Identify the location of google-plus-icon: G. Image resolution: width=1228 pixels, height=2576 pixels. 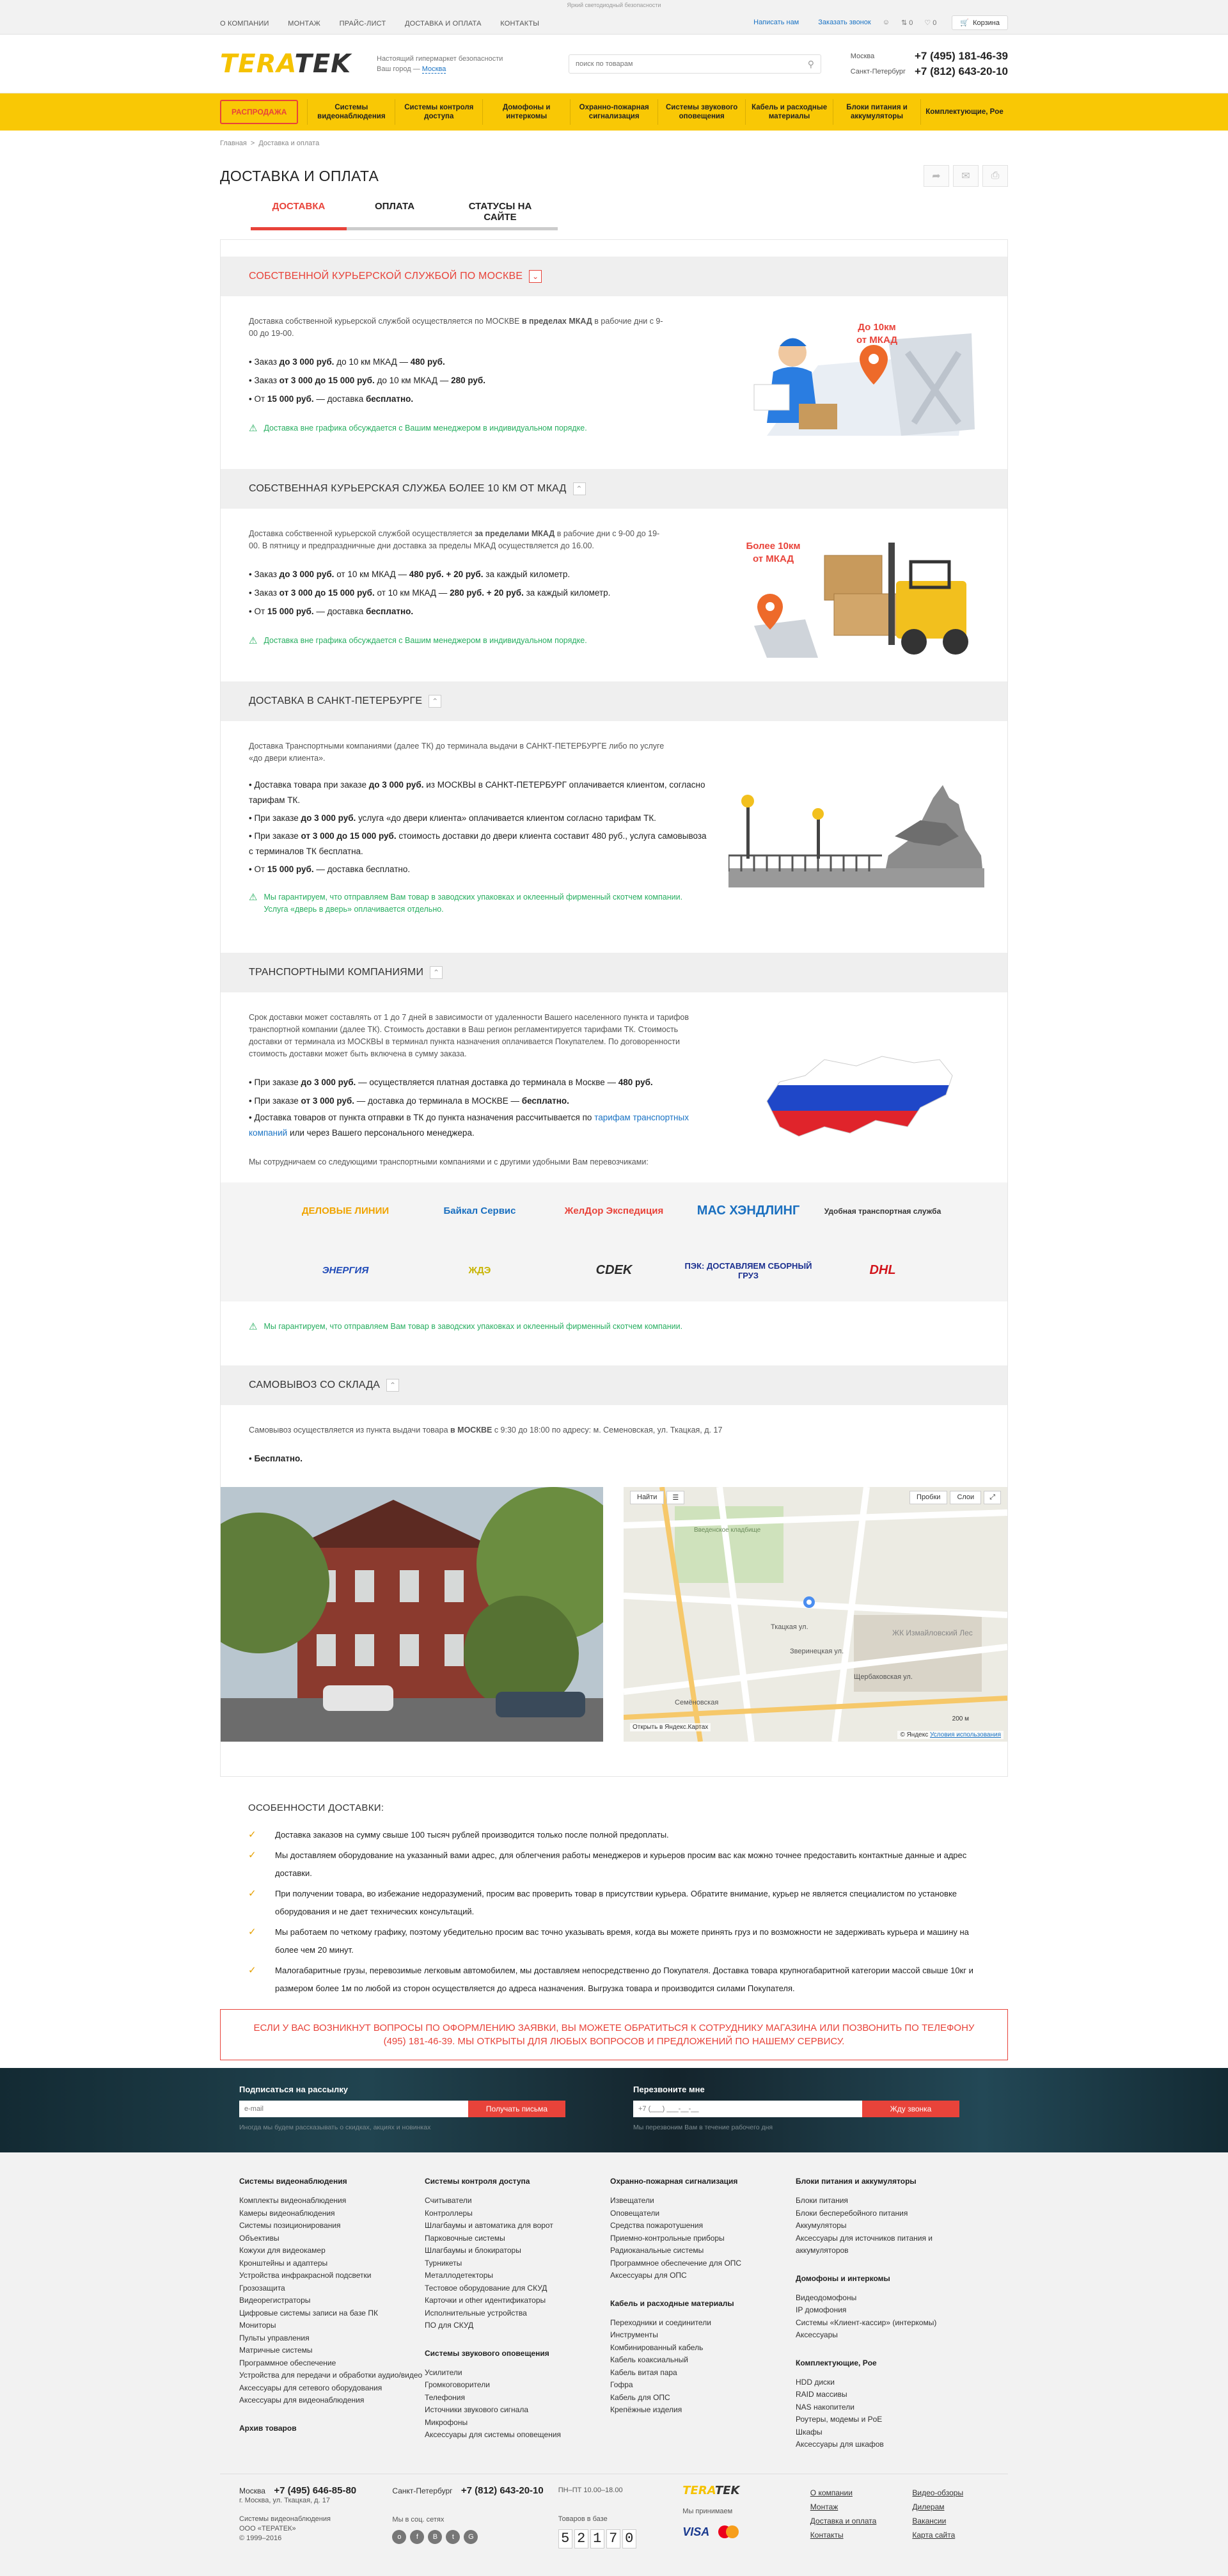
(471, 2537).